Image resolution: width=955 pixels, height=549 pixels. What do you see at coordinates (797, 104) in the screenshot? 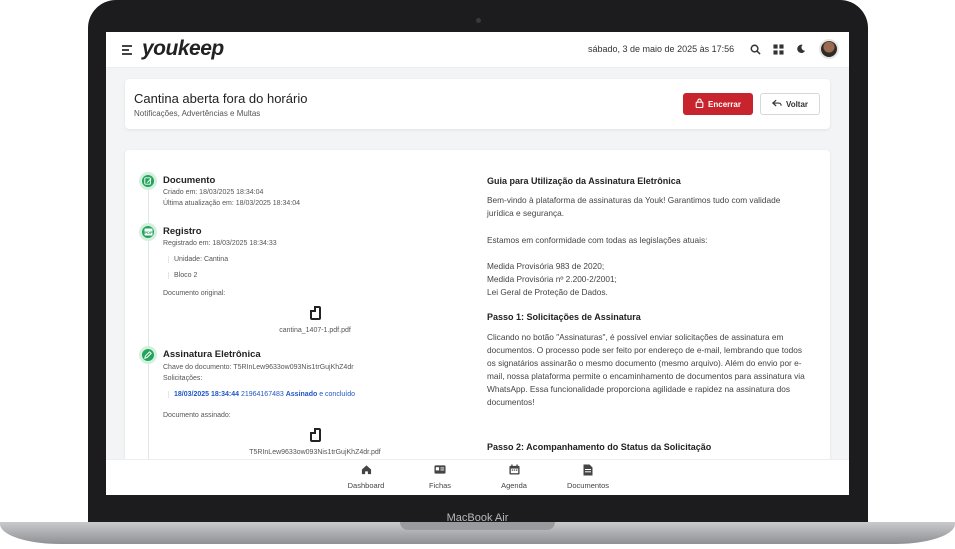
I see `voltar-label: Voltar` at bounding box center [797, 104].